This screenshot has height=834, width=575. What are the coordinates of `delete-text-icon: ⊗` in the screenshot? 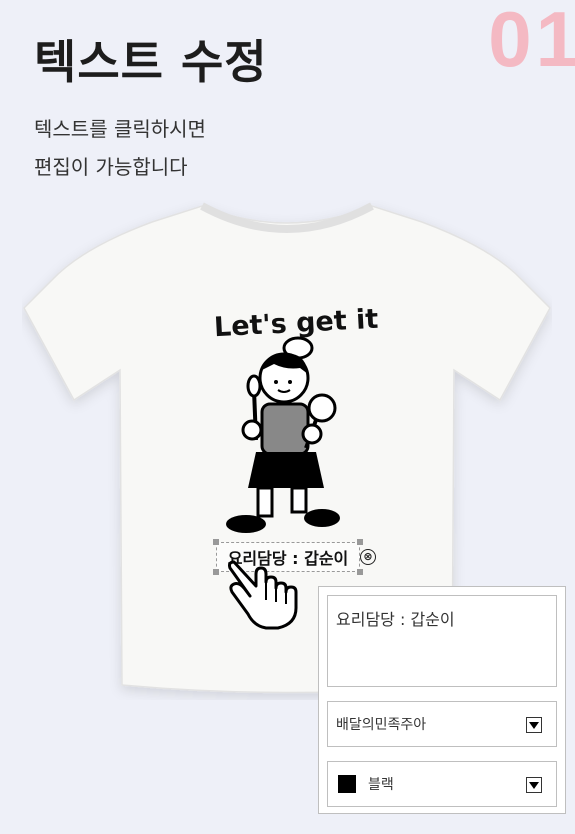 It's located at (368, 557).